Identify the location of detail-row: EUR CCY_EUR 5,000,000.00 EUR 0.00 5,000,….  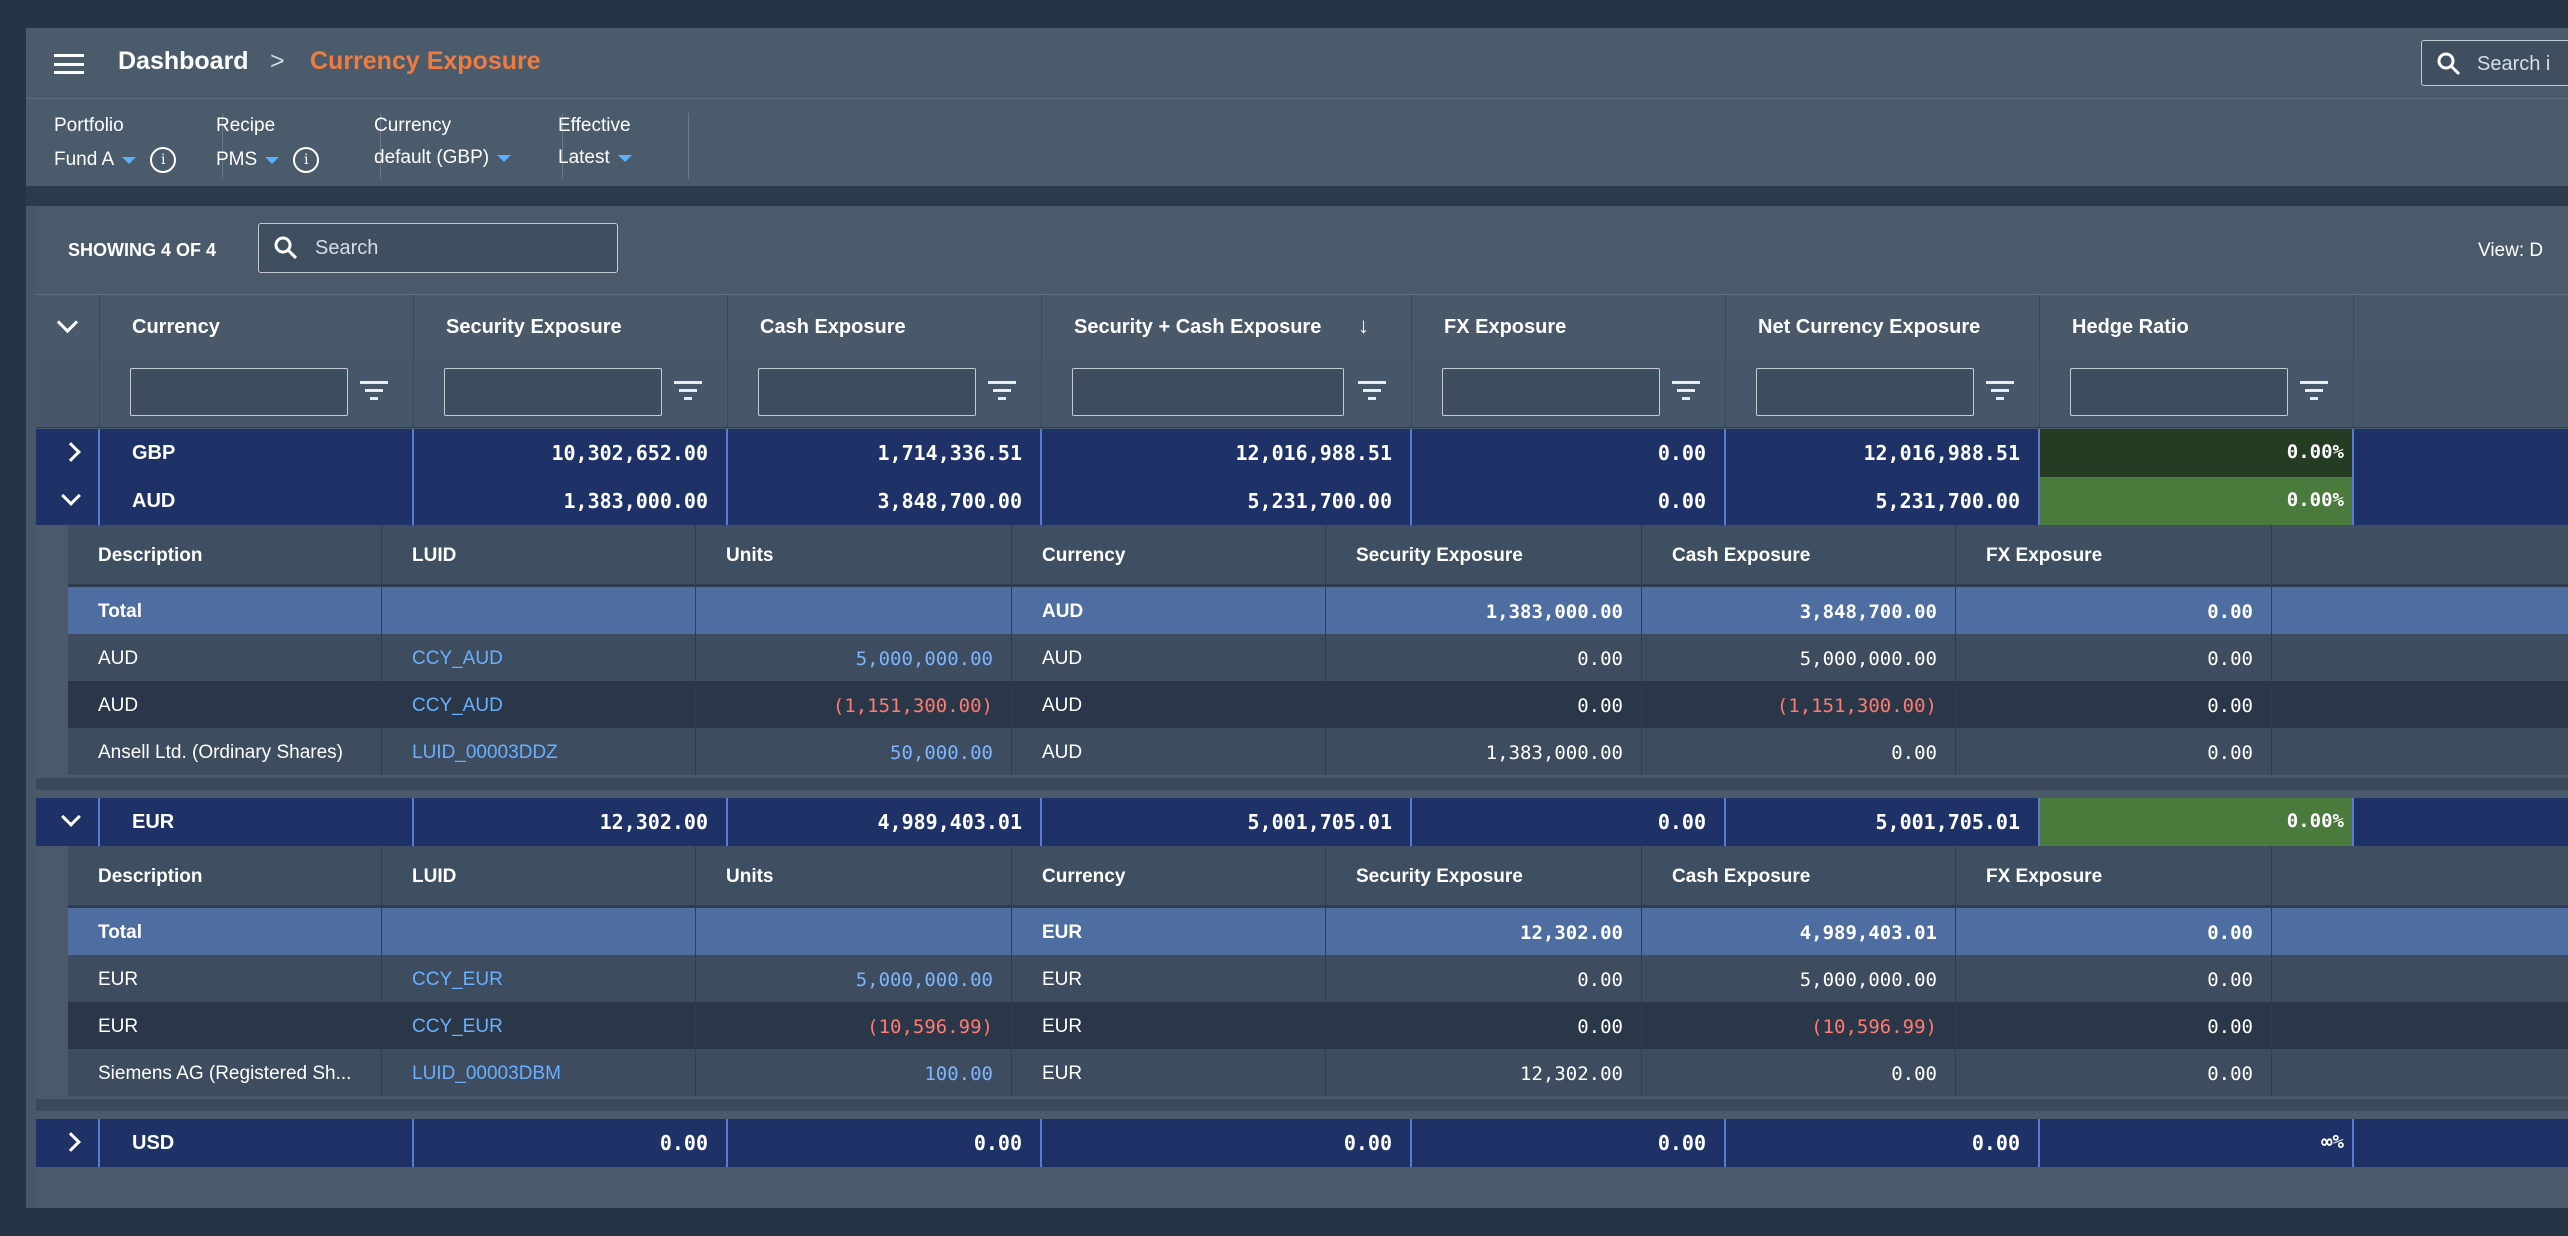
(1318, 978).